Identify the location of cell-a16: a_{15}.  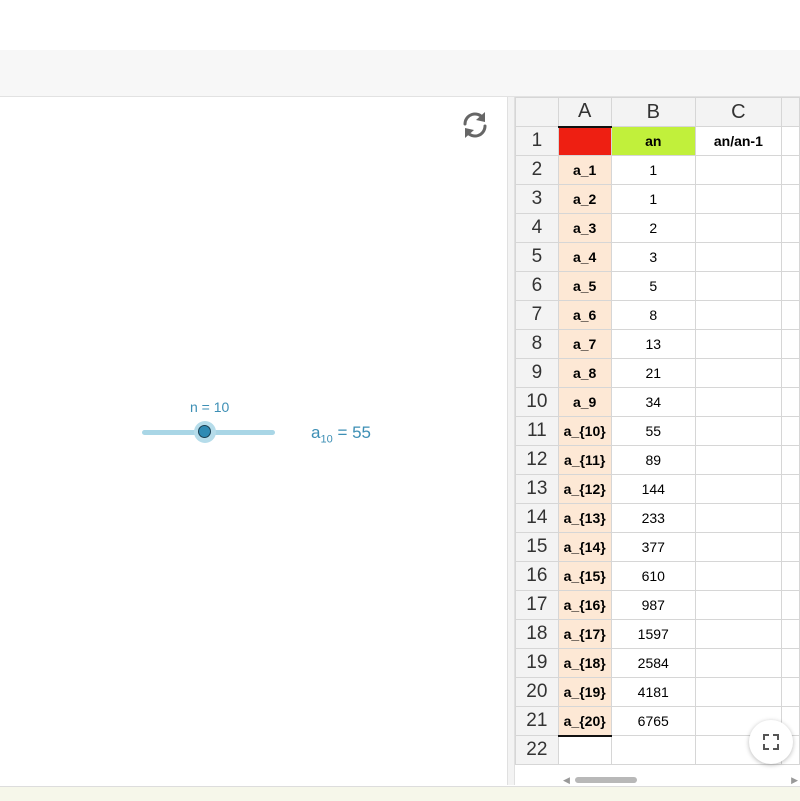
(584, 576).